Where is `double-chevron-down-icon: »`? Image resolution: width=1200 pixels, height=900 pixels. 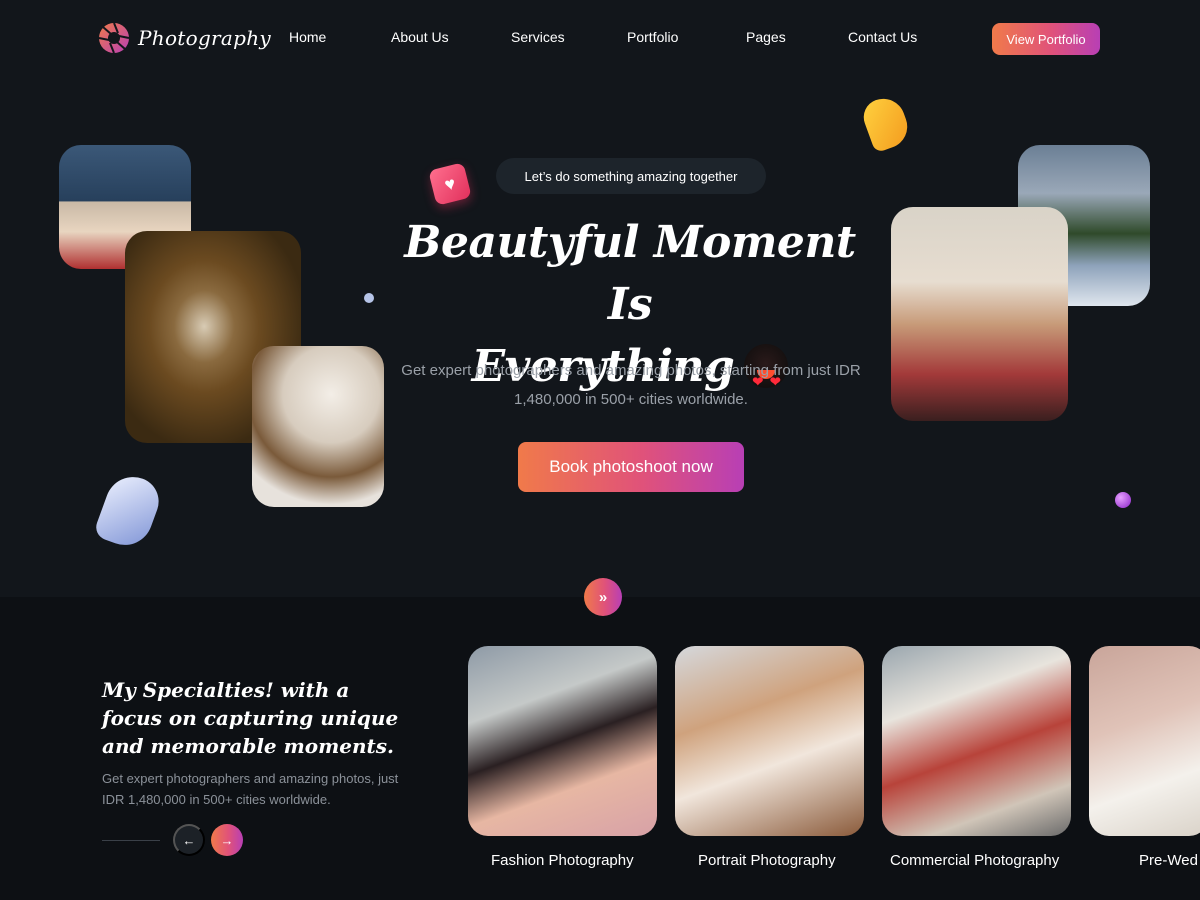
double-chevron-down-icon: » is located at coordinates (603, 597).